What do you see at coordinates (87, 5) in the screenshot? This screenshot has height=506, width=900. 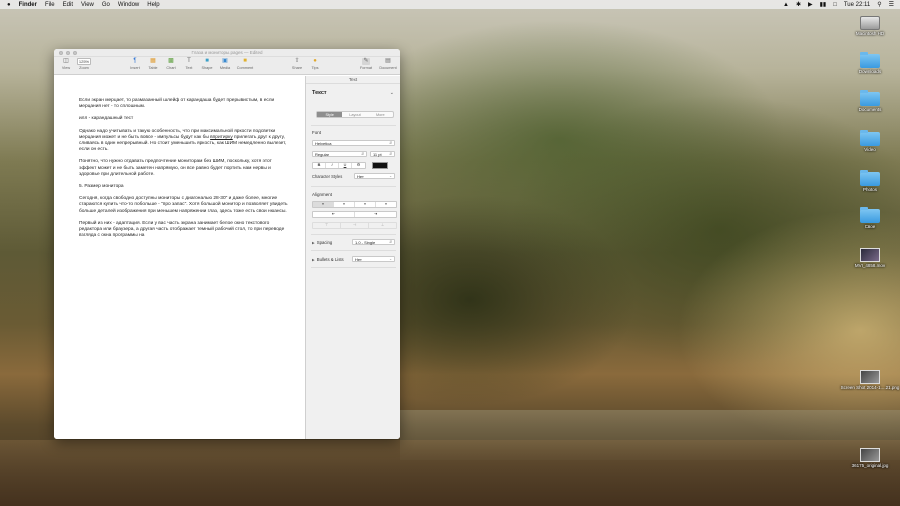 I see `menu-view: View` at bounding box center [87, 5].